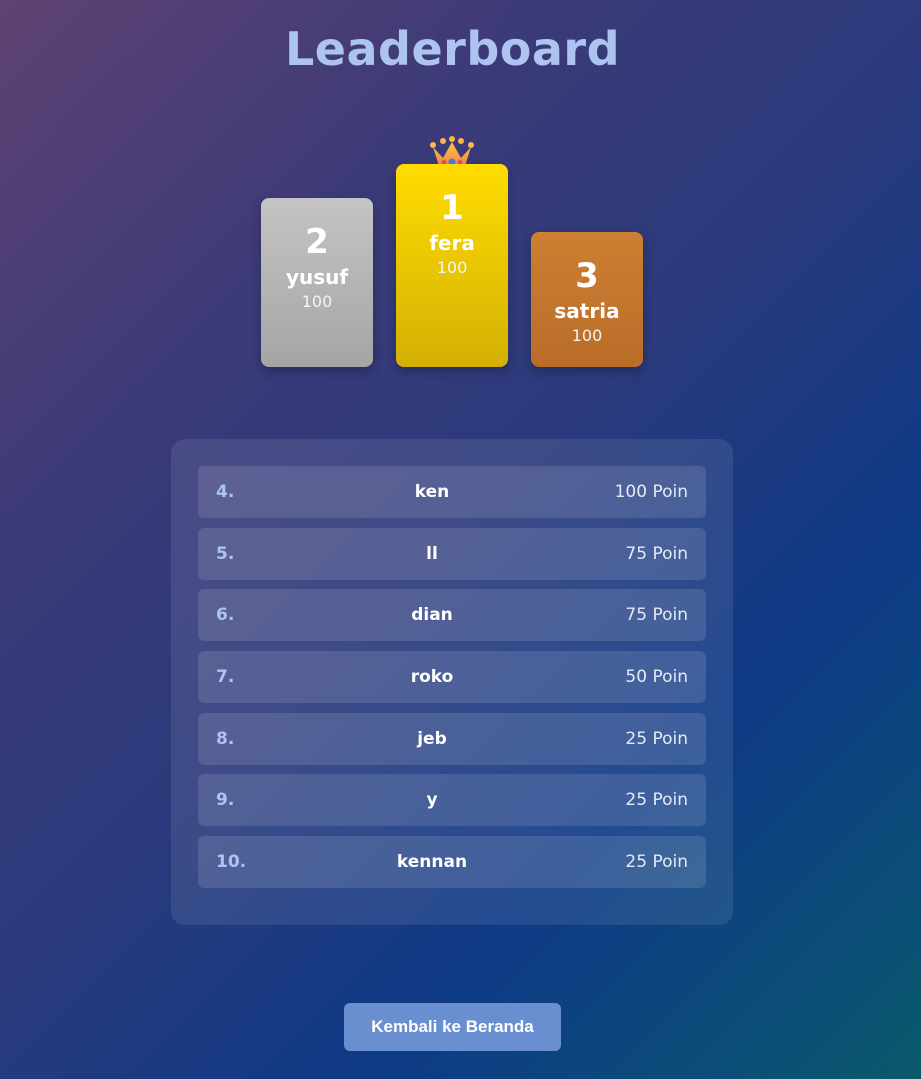 The width and height of the screenshot is (921, 1079). Describe the element at coordinates (452, 492) in the screenshot. I see `list-item: 4. ken 100 Poin` at that location.